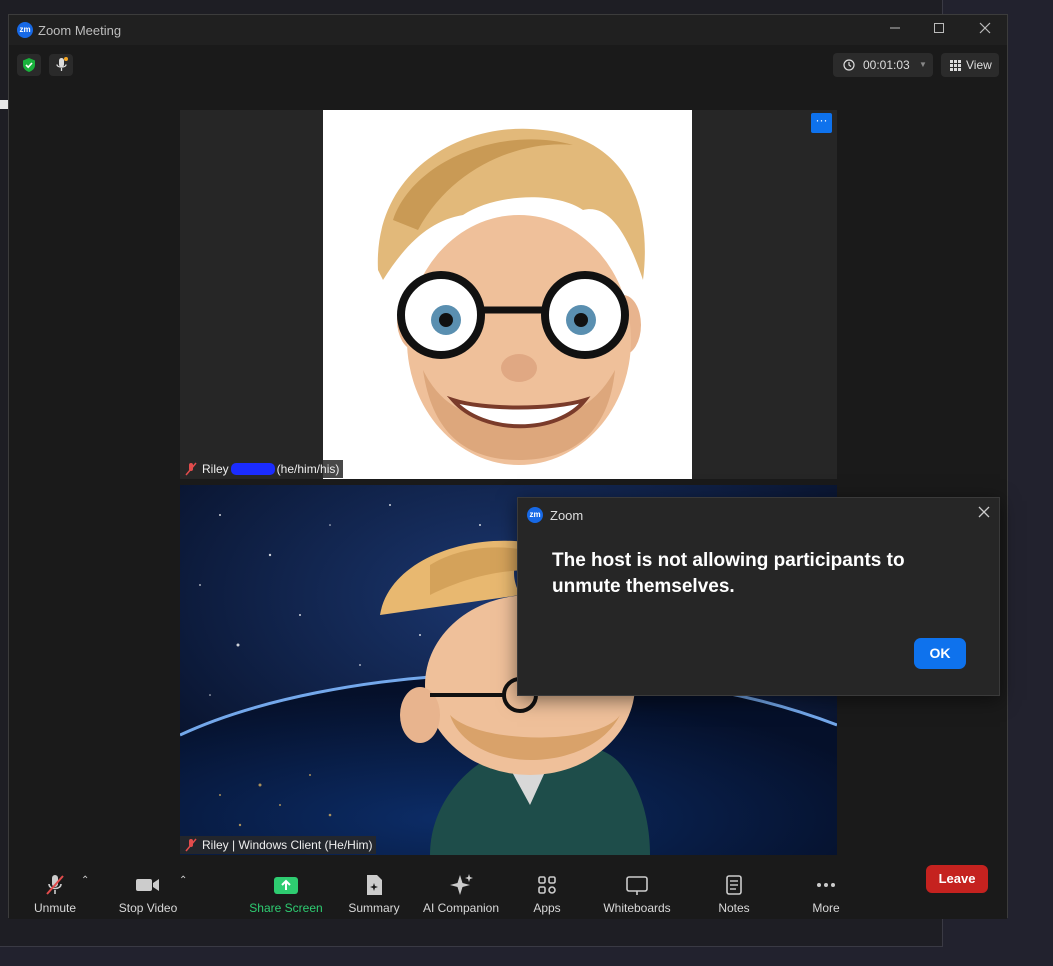 The width and height of the screenshot is (1053, 966). I want to click on minimize-button, so click(895, 30).